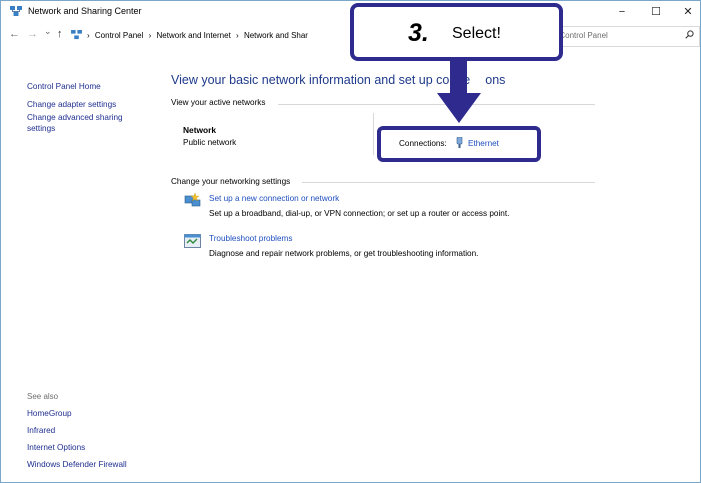  What do you see at coordinates (210, 142) in the screenshot?
I see `network-type: Public network` at bounding box center [210, 142].